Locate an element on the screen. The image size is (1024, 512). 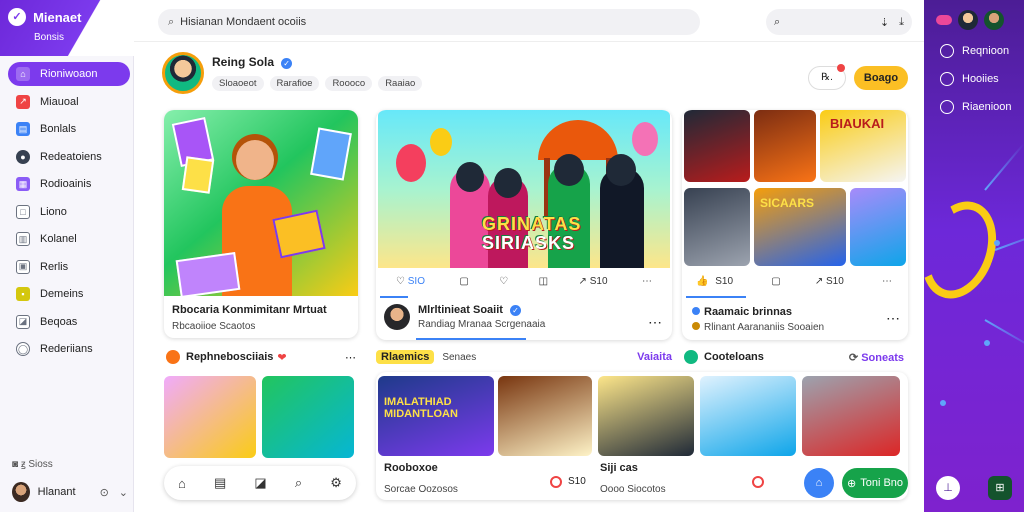
profile-name: Reing Sola is located at coordinates (243, 62).